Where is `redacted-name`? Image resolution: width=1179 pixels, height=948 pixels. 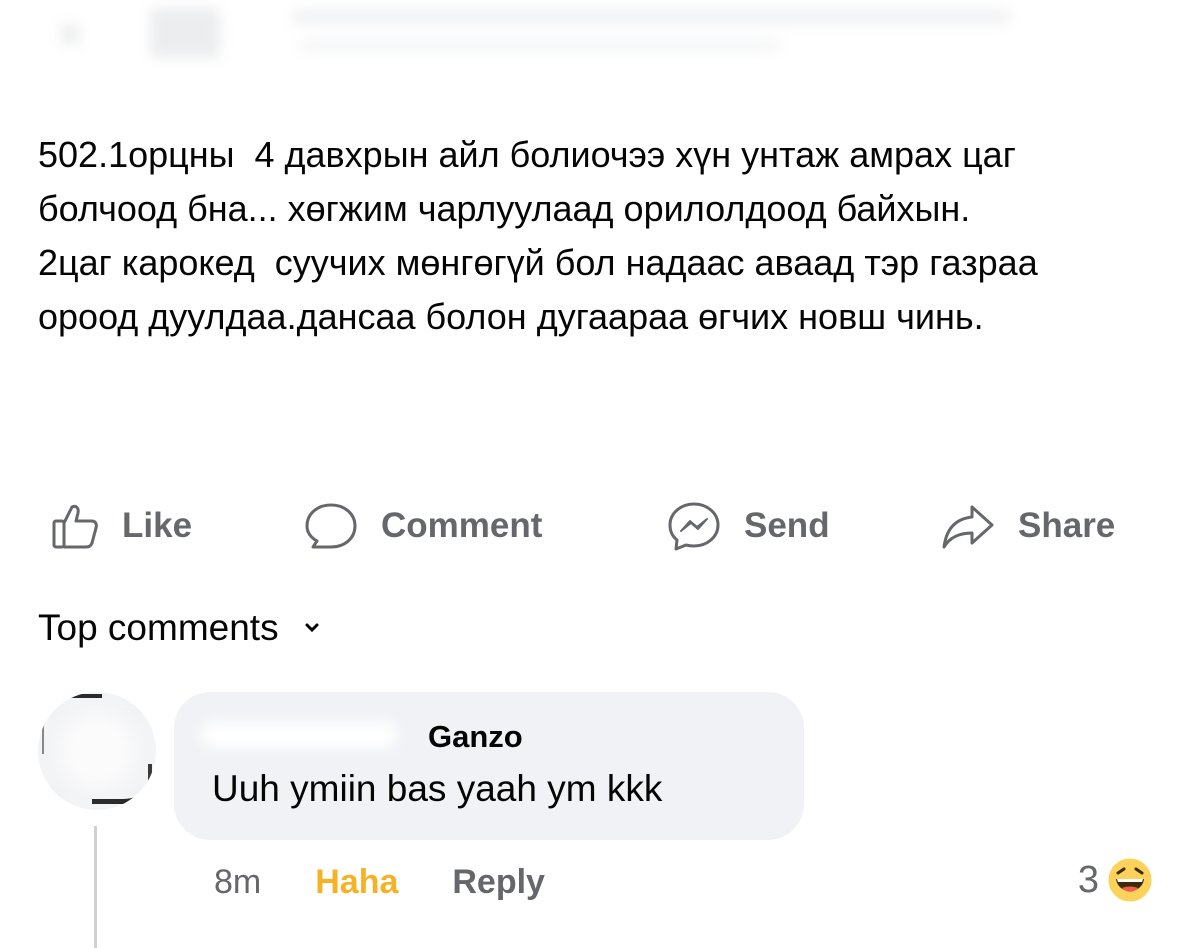 redacted-name is located at coordinates (299, 735).